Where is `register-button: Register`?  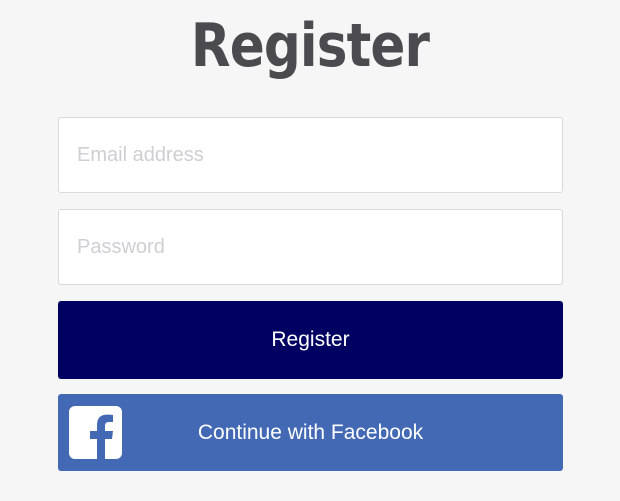
register-button: Register is located at coordinates (310, 340).